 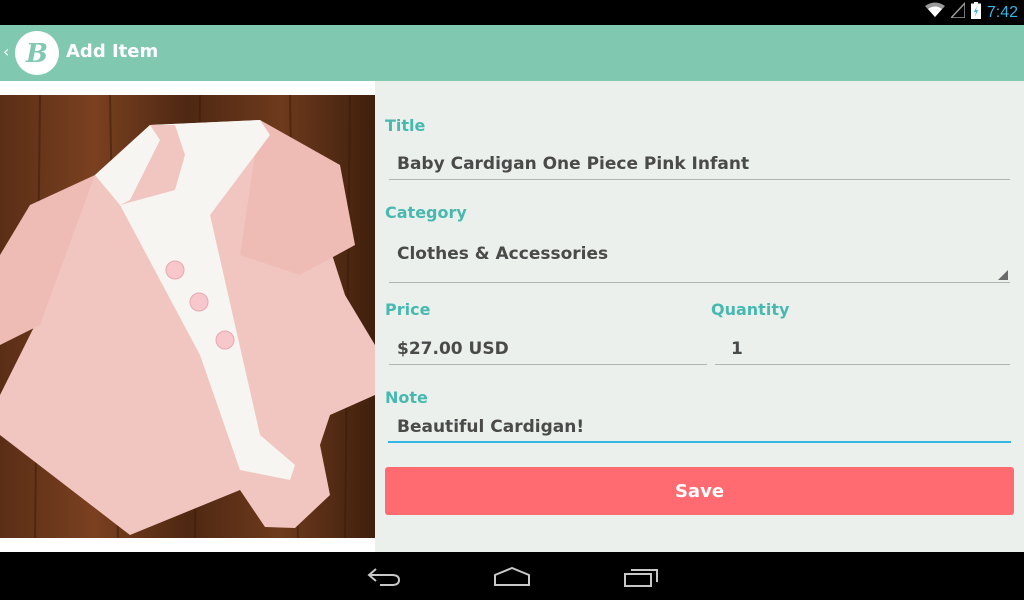 What do you see at coordinates (6, 51) in the screenshot?
I see `back-chevron-icon: ‹` at bounding box center [6, 51].